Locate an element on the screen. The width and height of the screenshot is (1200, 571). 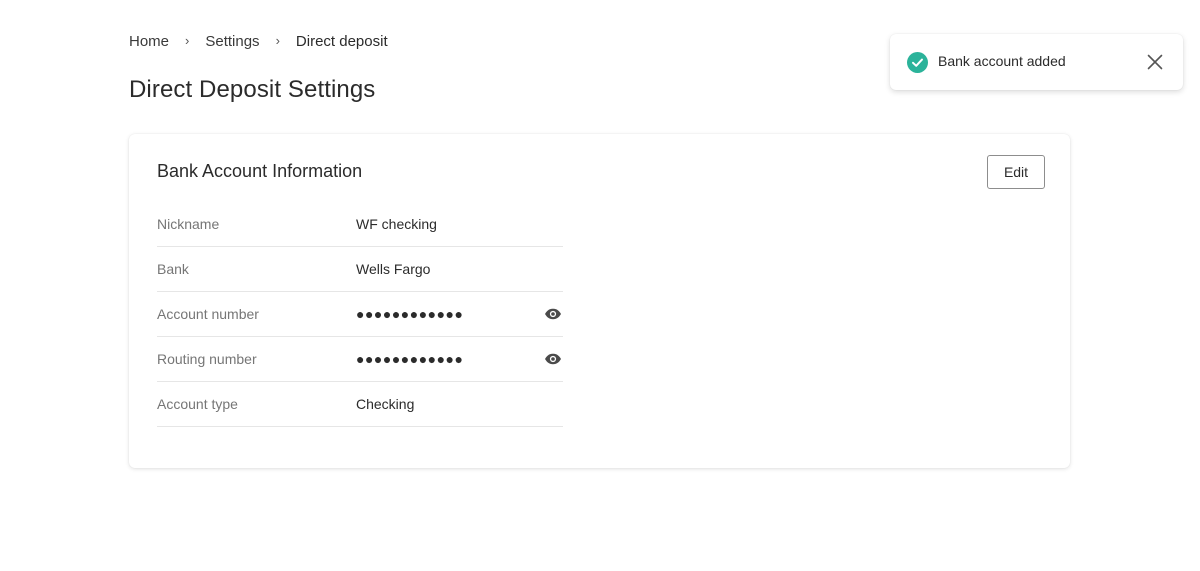
success-toast: Bank account added is located at coordinates (1036, 62).